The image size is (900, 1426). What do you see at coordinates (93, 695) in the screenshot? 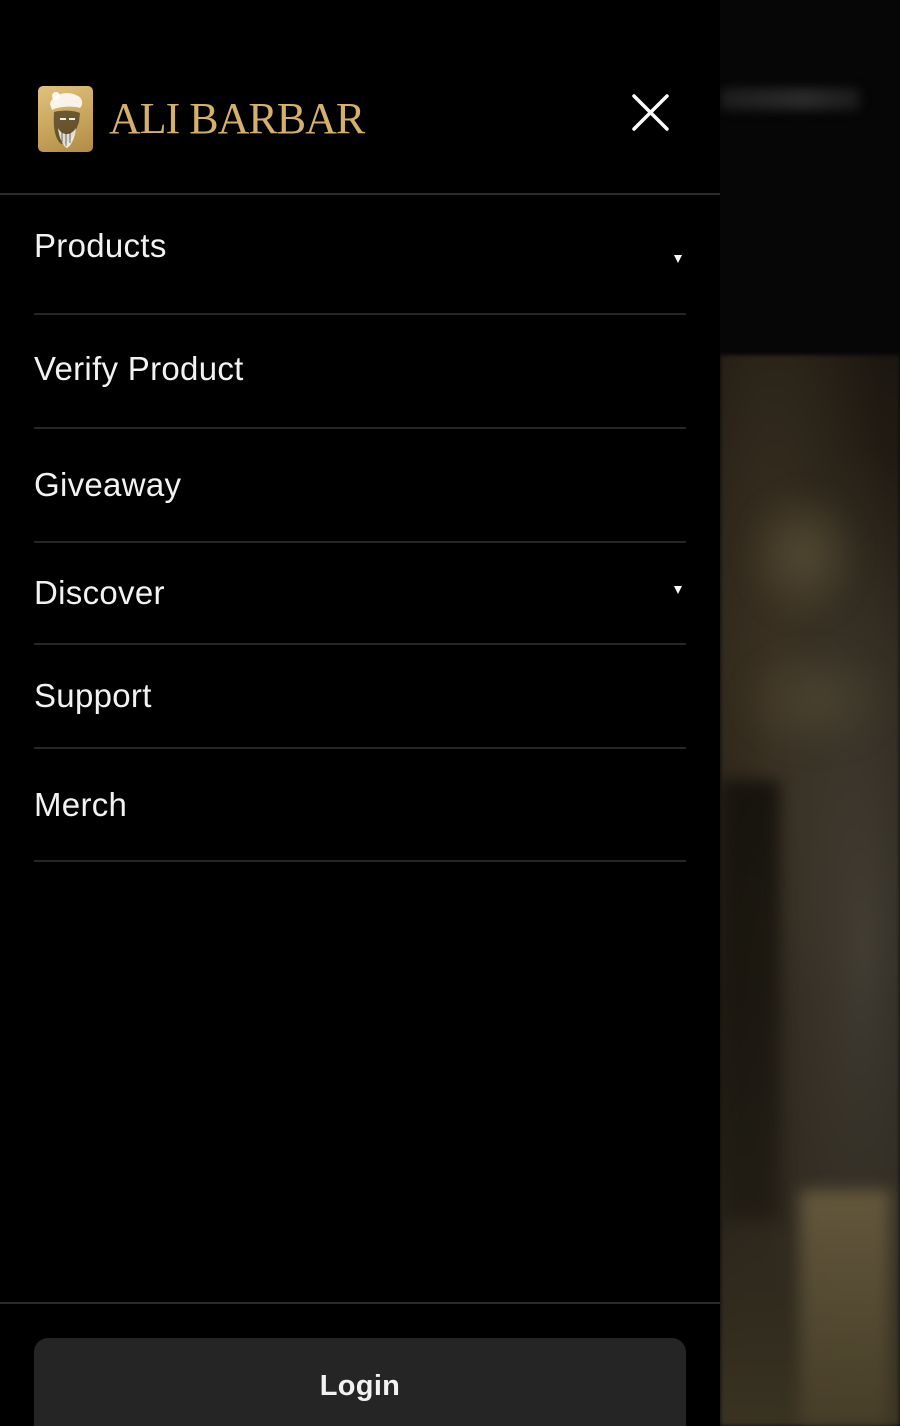
I see `menu-item-label: Support` at bounding box center [93, 695].